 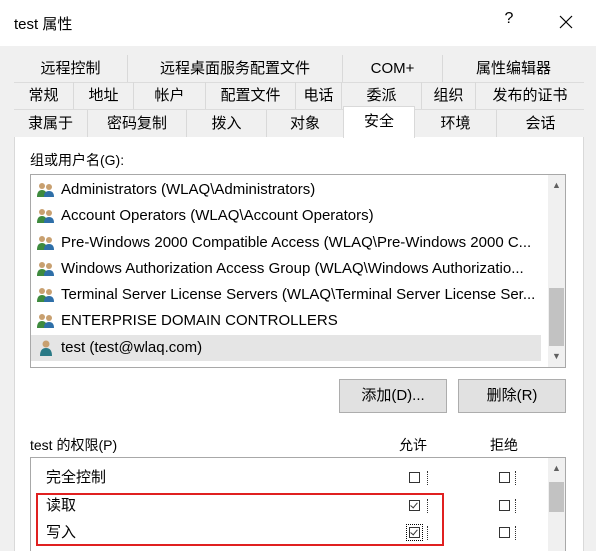 I want to click on group-or-user-label: 组或用户名(G):, so click(x=77, y=160).